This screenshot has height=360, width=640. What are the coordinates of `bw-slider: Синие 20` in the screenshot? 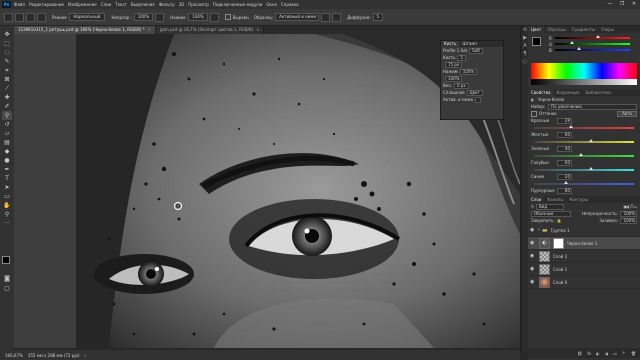 It's located at (584, 176).